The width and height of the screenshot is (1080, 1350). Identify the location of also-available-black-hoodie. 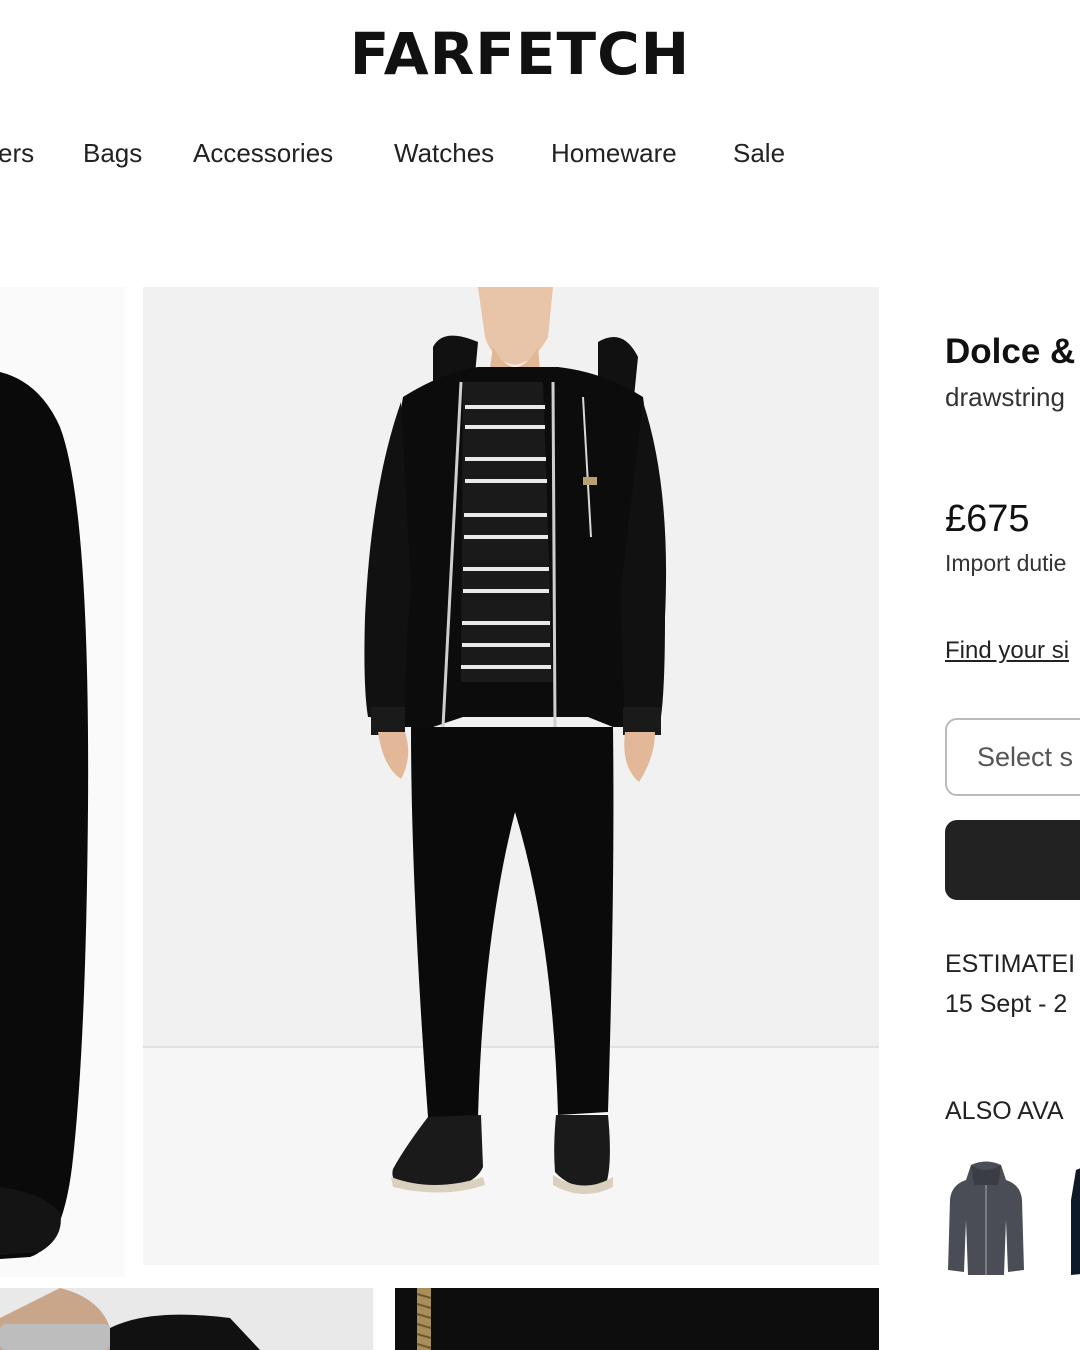
(1073, 1220).